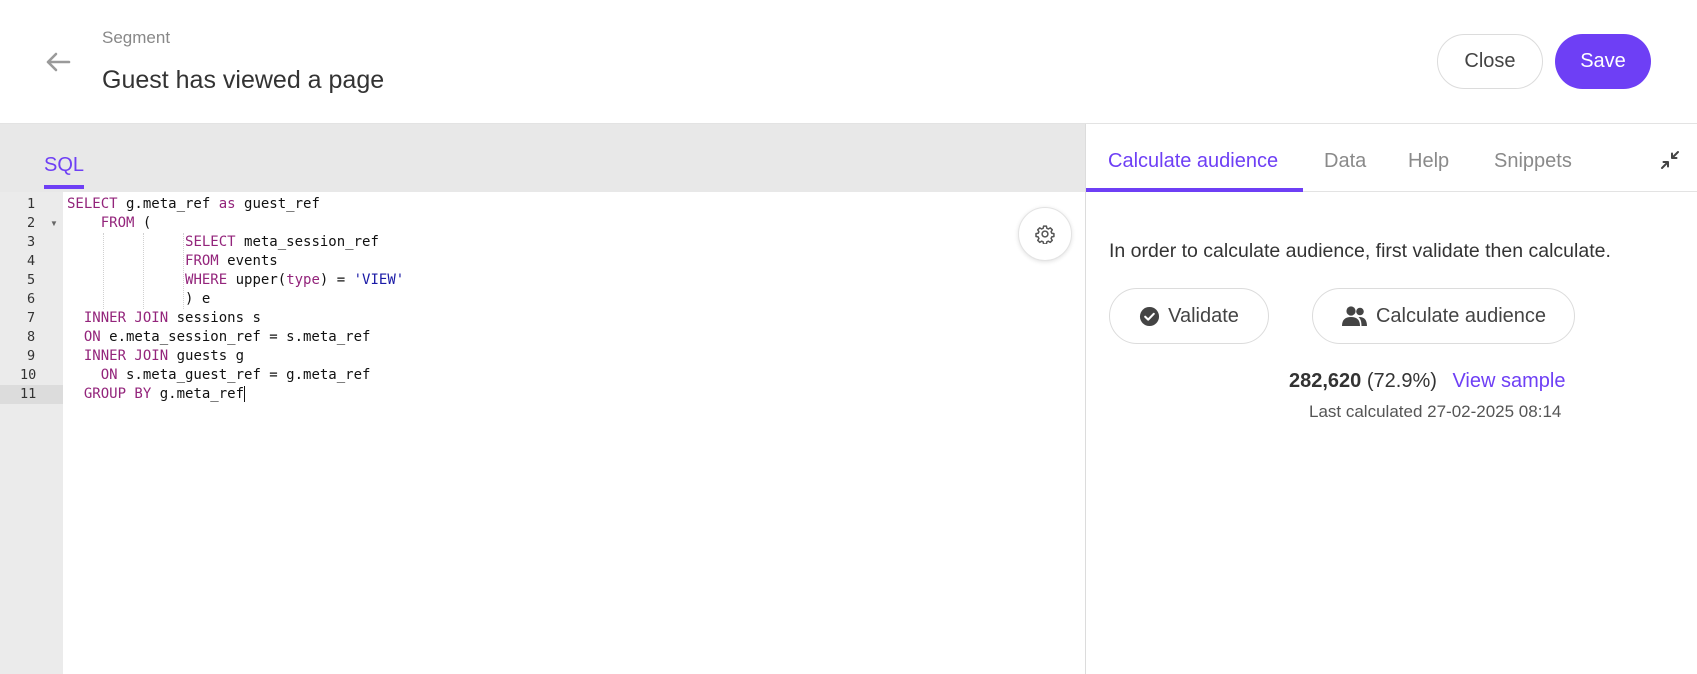  Describe the element at coordinates (257, 280) in the screenshot. I see `code-token: upper(` at that location.